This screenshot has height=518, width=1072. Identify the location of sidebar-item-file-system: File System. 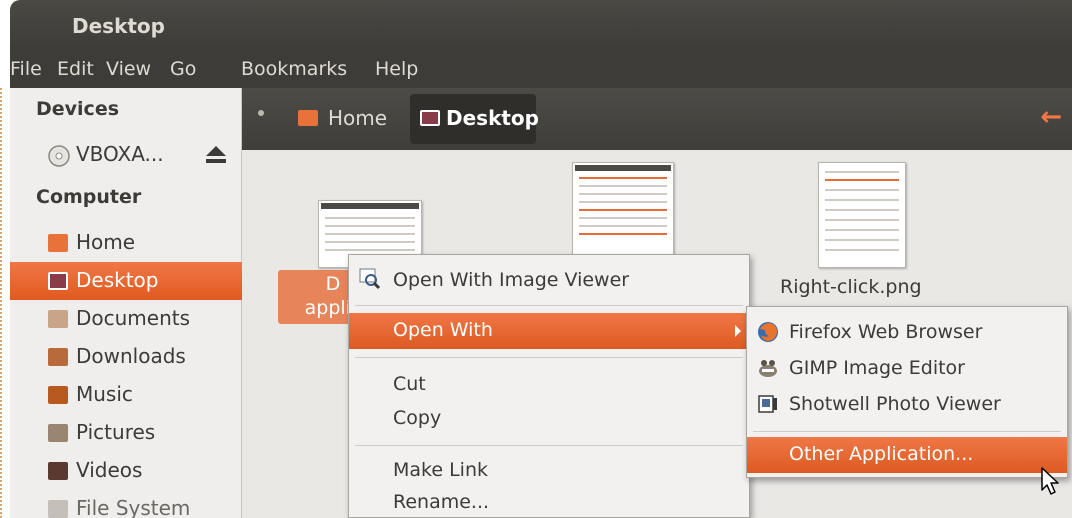
(126, 504).